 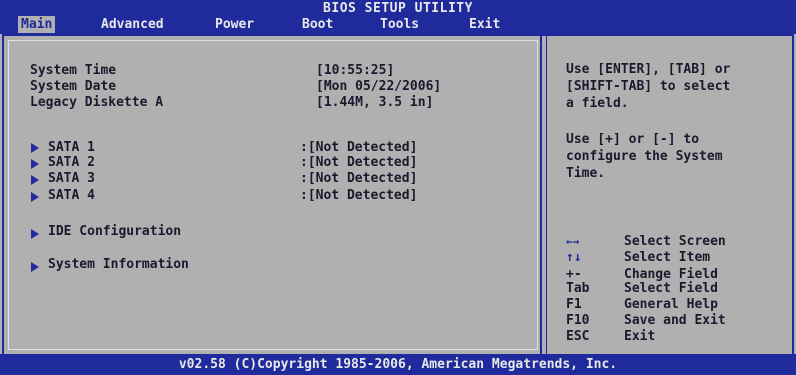 I want to click on key-description: Select Item, so click(x=667, y=257).